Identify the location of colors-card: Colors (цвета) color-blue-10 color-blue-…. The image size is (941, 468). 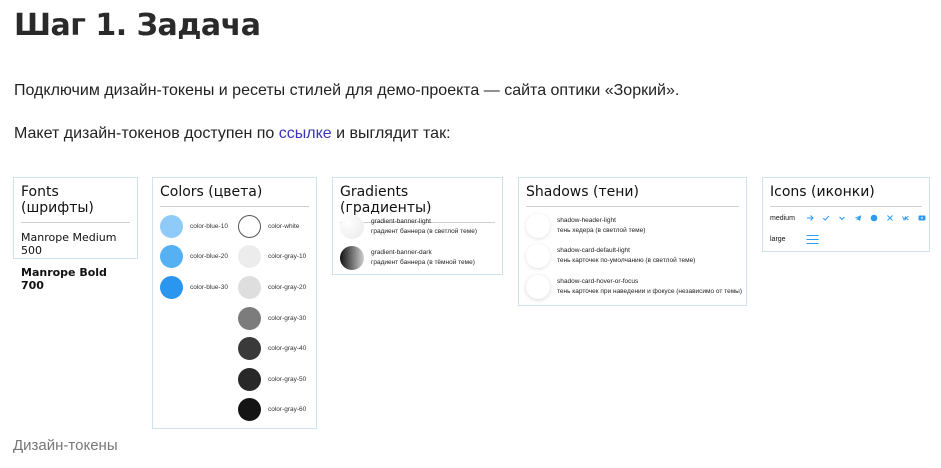
(234, 303).